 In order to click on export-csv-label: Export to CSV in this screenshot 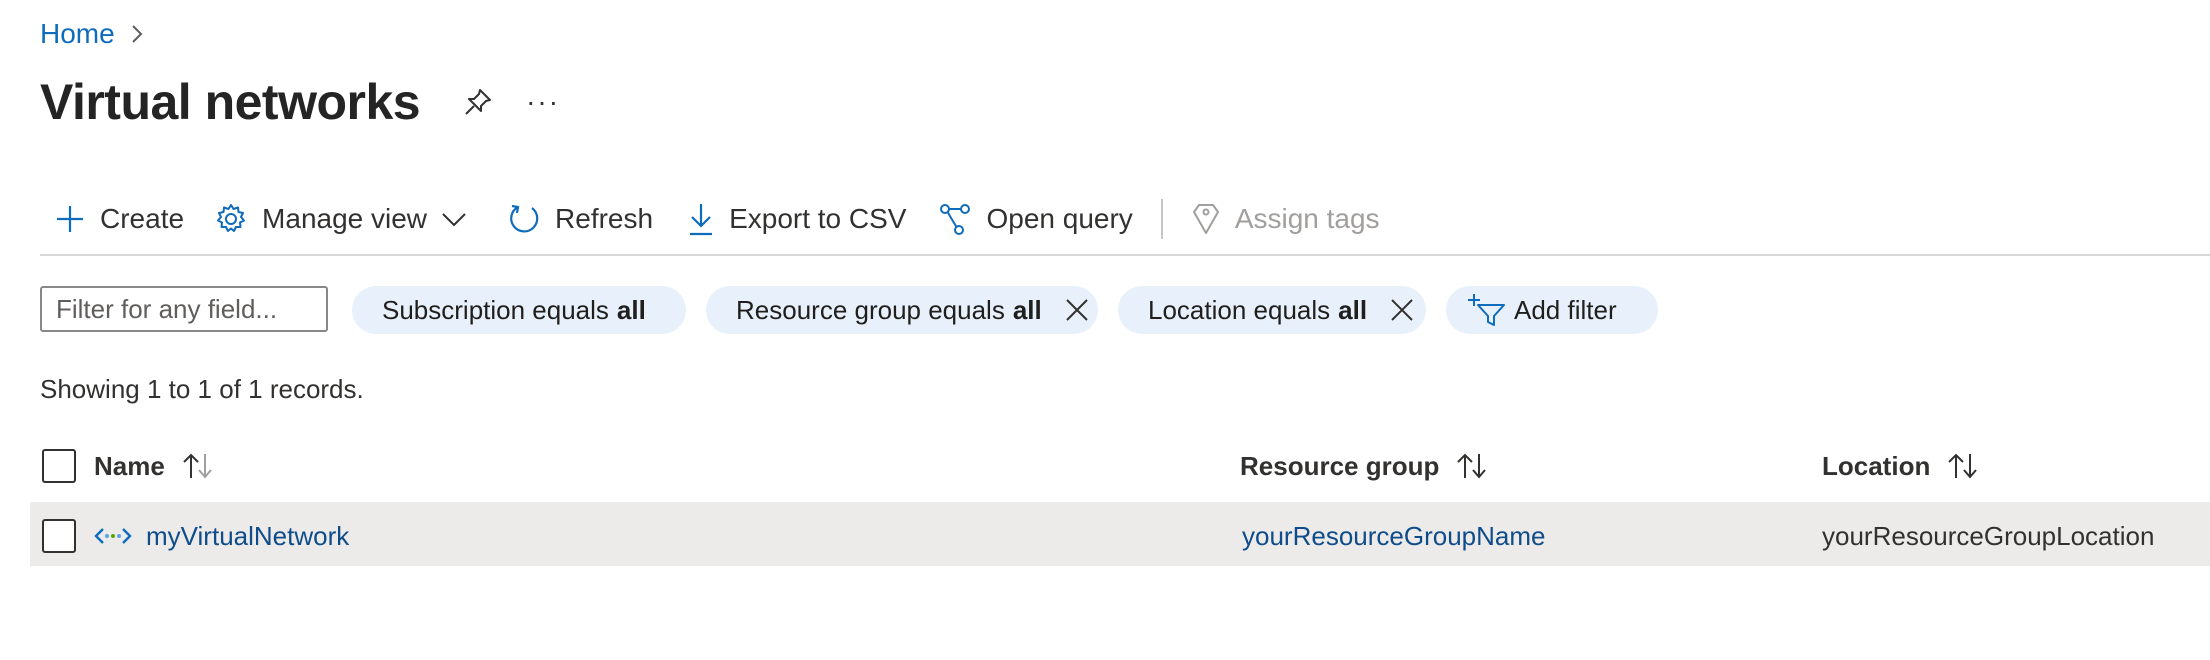, I will do `click(818, 218)`.